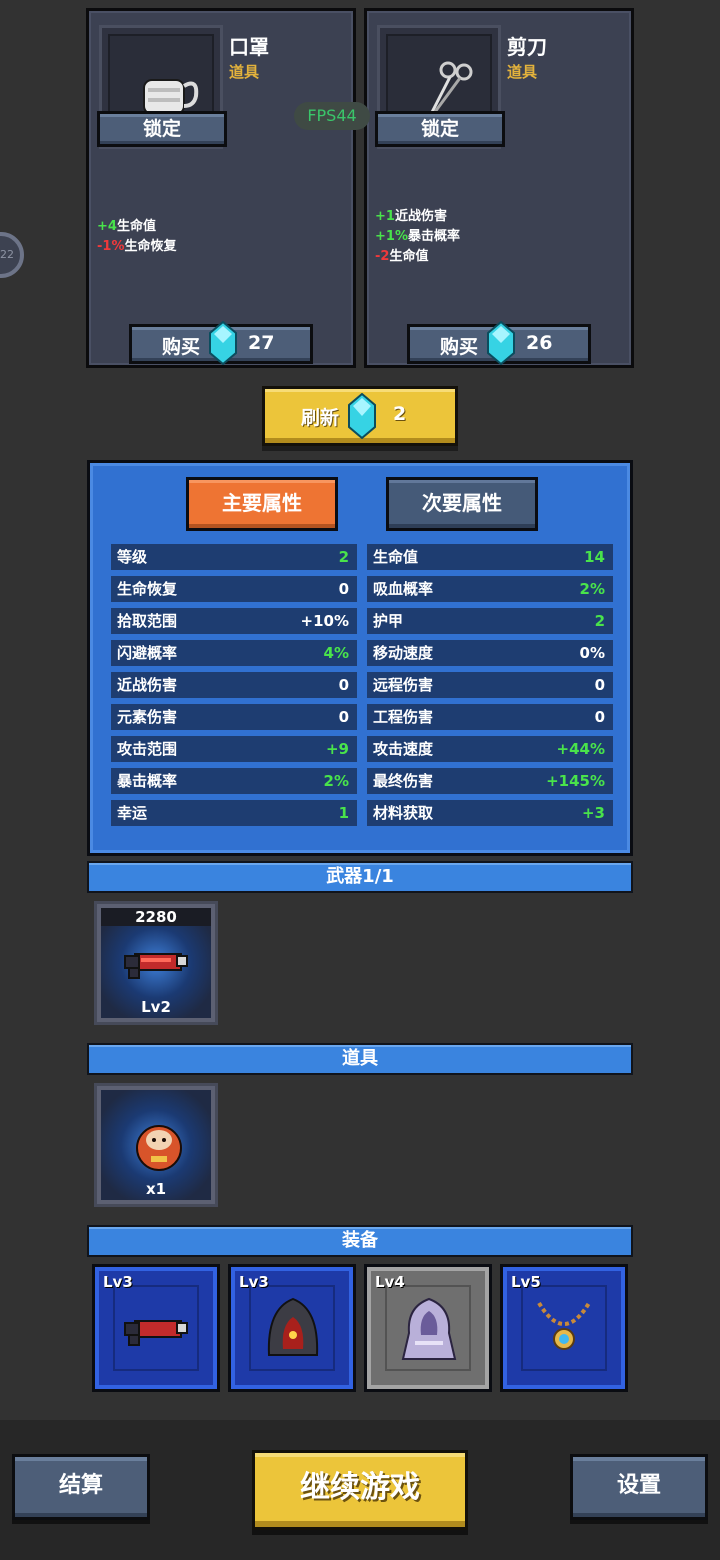 The width and height of the screenshot is (720, 1560). I want to click on item-effects: +1近战伤害 +1%暴击概率 -2生命值, so click(417, 237).